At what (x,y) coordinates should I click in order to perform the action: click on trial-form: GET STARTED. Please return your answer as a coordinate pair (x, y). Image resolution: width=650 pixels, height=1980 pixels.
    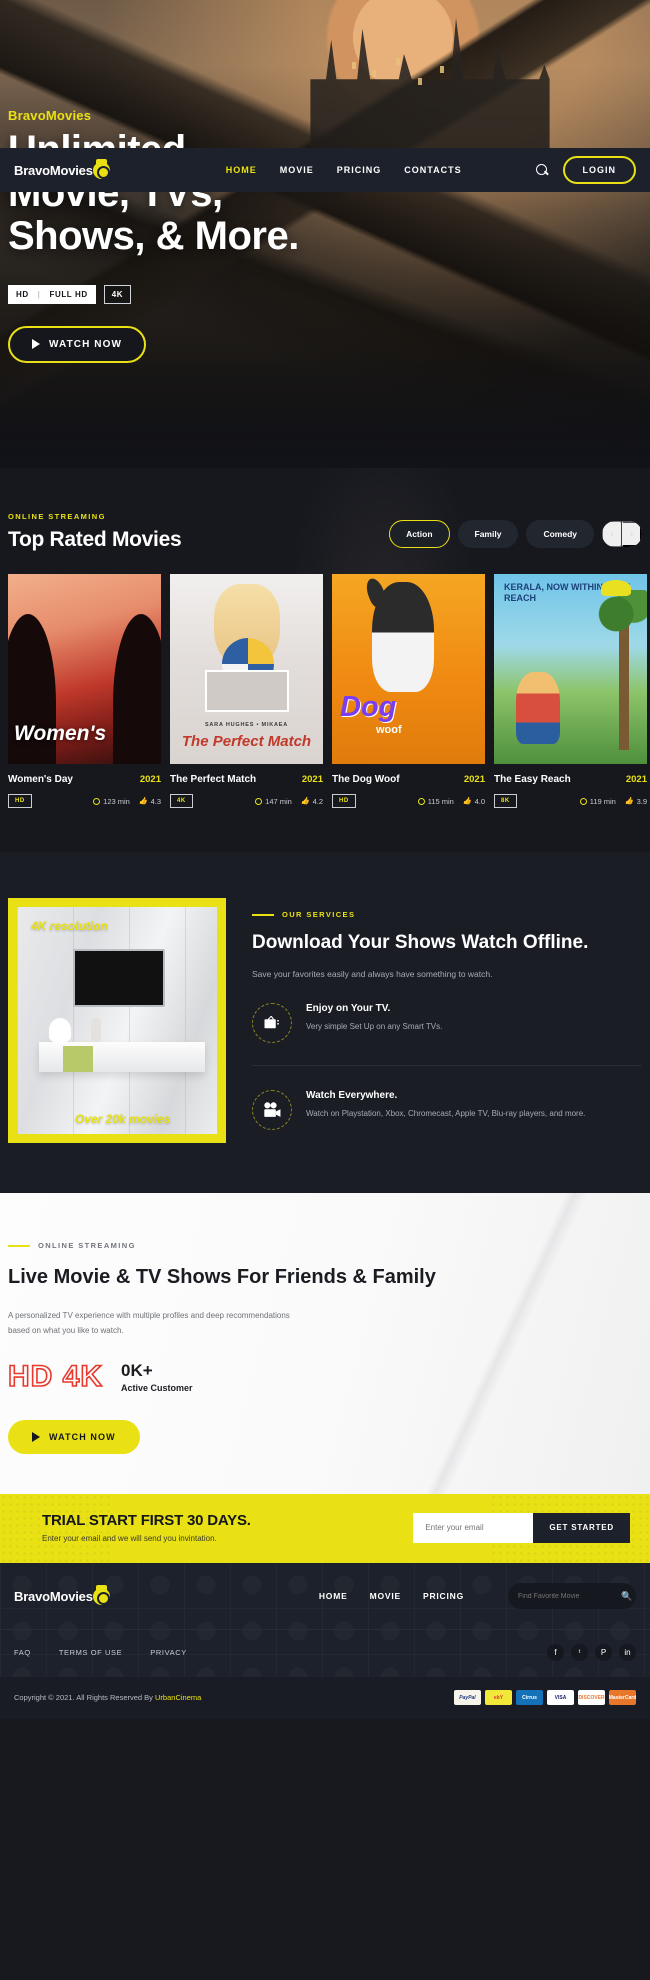
    Looking at the image, I should click on (521, 1527).